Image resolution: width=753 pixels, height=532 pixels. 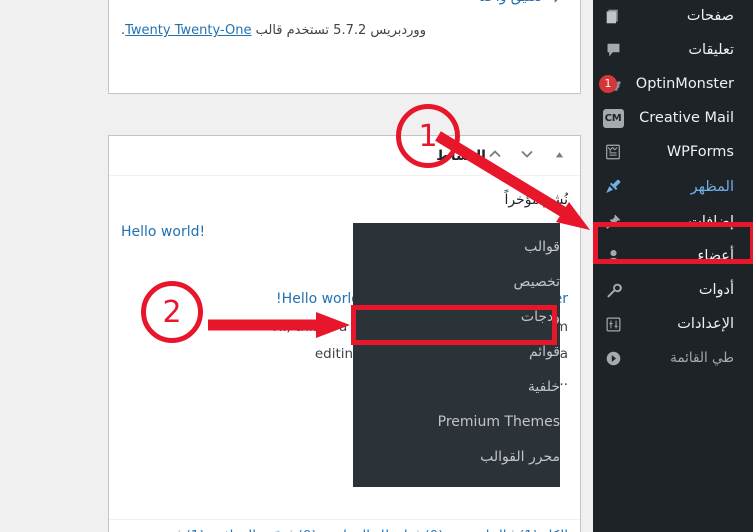 What do you see at coordinates (613, 290) in the screenshot?
I see `tools-icon` at bounding box center [613, 290].